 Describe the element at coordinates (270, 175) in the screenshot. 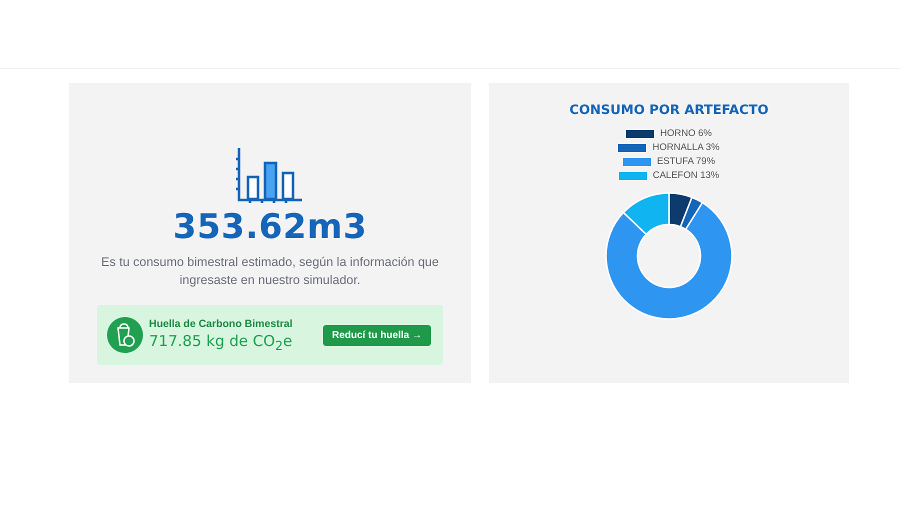

I see `bar-chart-icon` at that location.